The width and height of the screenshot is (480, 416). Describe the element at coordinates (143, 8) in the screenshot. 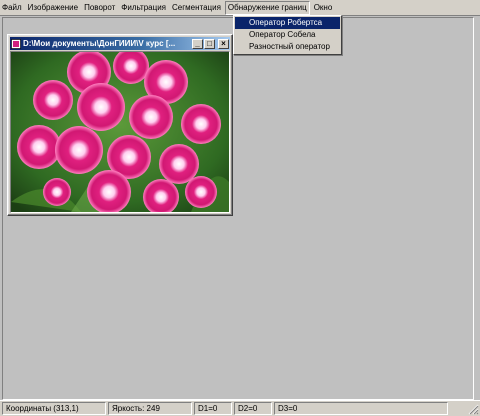

I see `menu-filtering: Фильтрация` at that location.